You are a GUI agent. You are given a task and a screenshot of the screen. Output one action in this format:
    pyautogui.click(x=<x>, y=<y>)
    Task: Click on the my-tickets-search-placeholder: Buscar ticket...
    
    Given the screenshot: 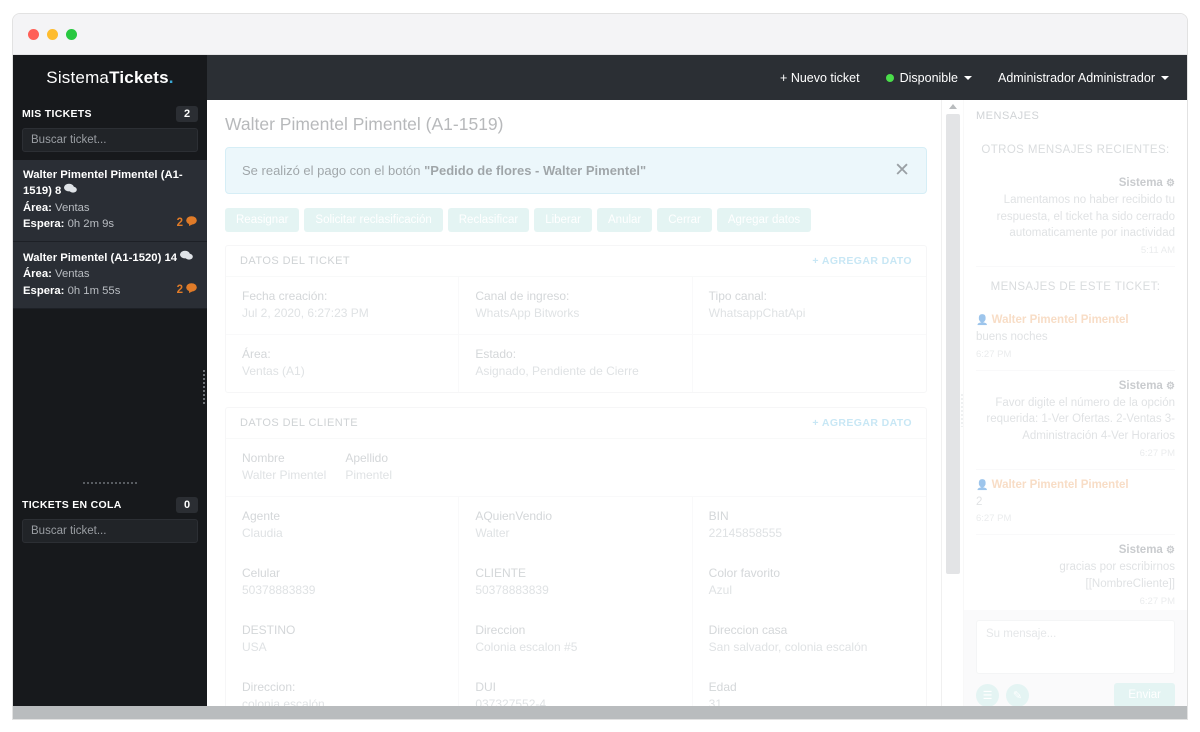 What is the action you would take?
    pyautogui.click(x=69, y=140)
    